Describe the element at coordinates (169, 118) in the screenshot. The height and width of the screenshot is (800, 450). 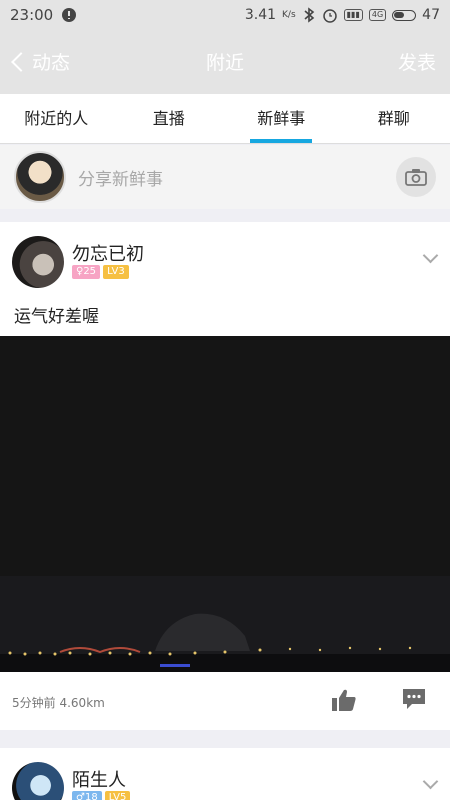
I see `tab-live: 直播` at that location.